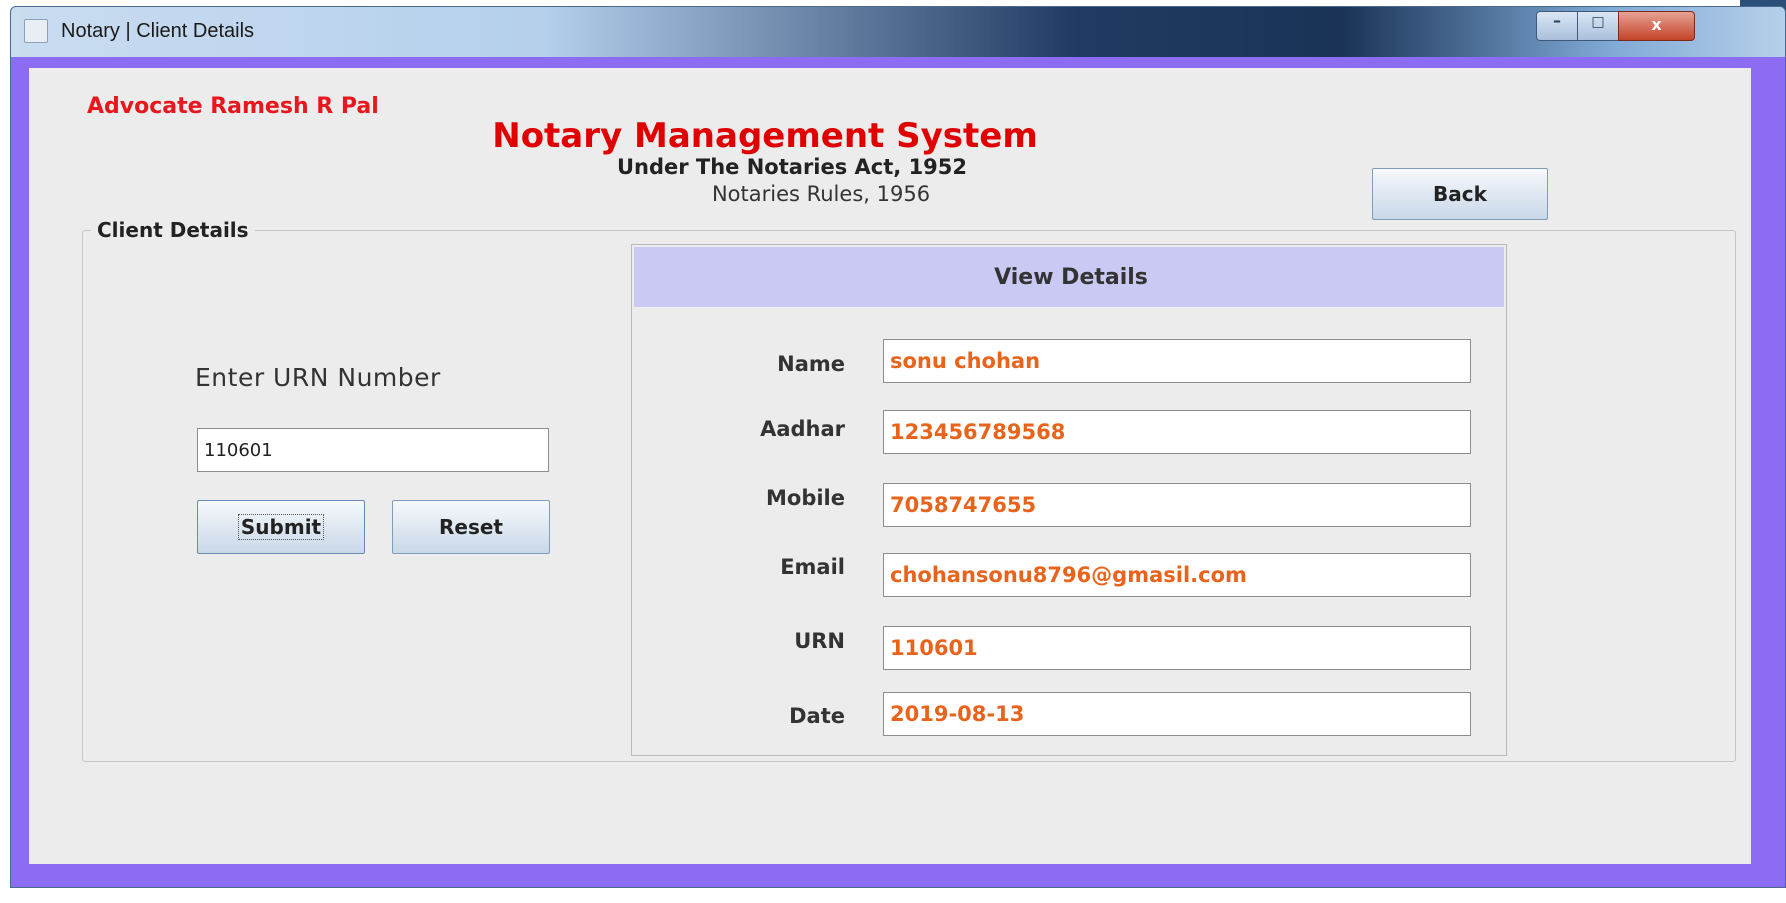 The width and height of the screenshot is (1786, 903). I want to click on desktop-bottom, so click(893, 895).